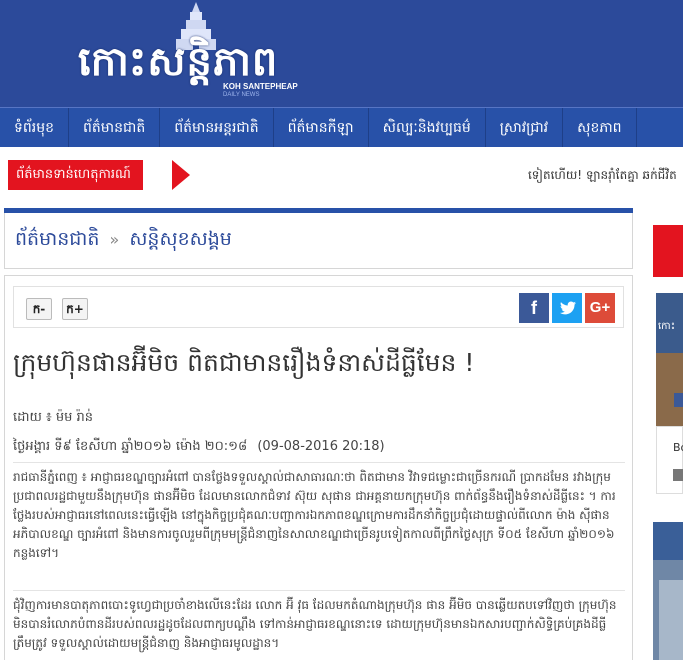 The image size is (683, 660). I want to click on advert-building, so click(671, 620).